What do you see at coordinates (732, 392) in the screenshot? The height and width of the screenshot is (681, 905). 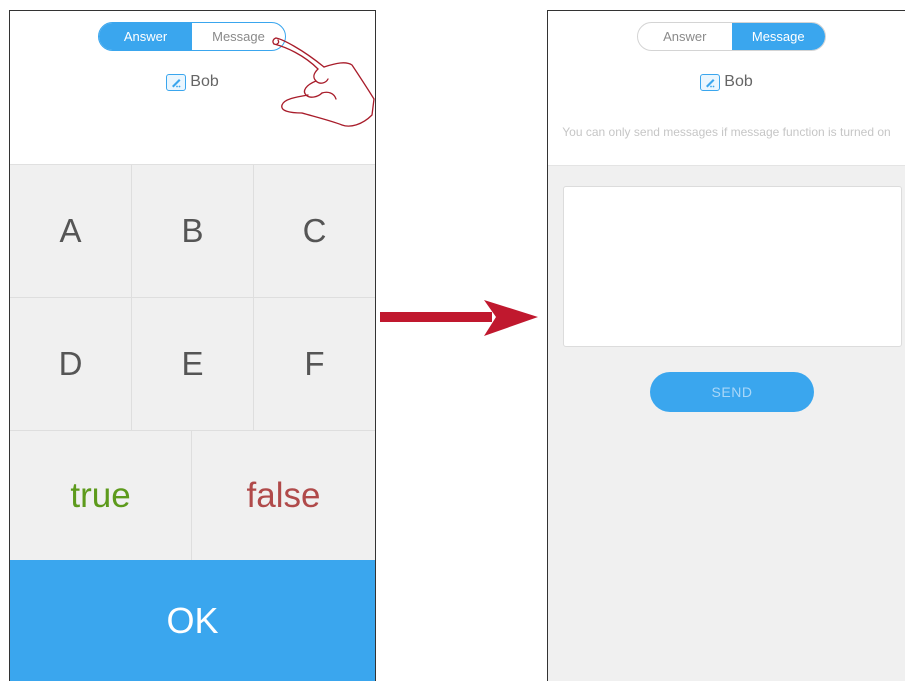 I see `send-button: SEND` at bounding box center [732, 392].